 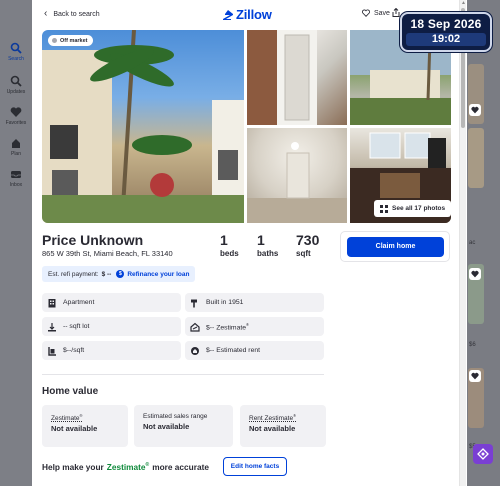 I want to click on sales-range-card: Estimated sales range Not available, so click(x=183, y=426).